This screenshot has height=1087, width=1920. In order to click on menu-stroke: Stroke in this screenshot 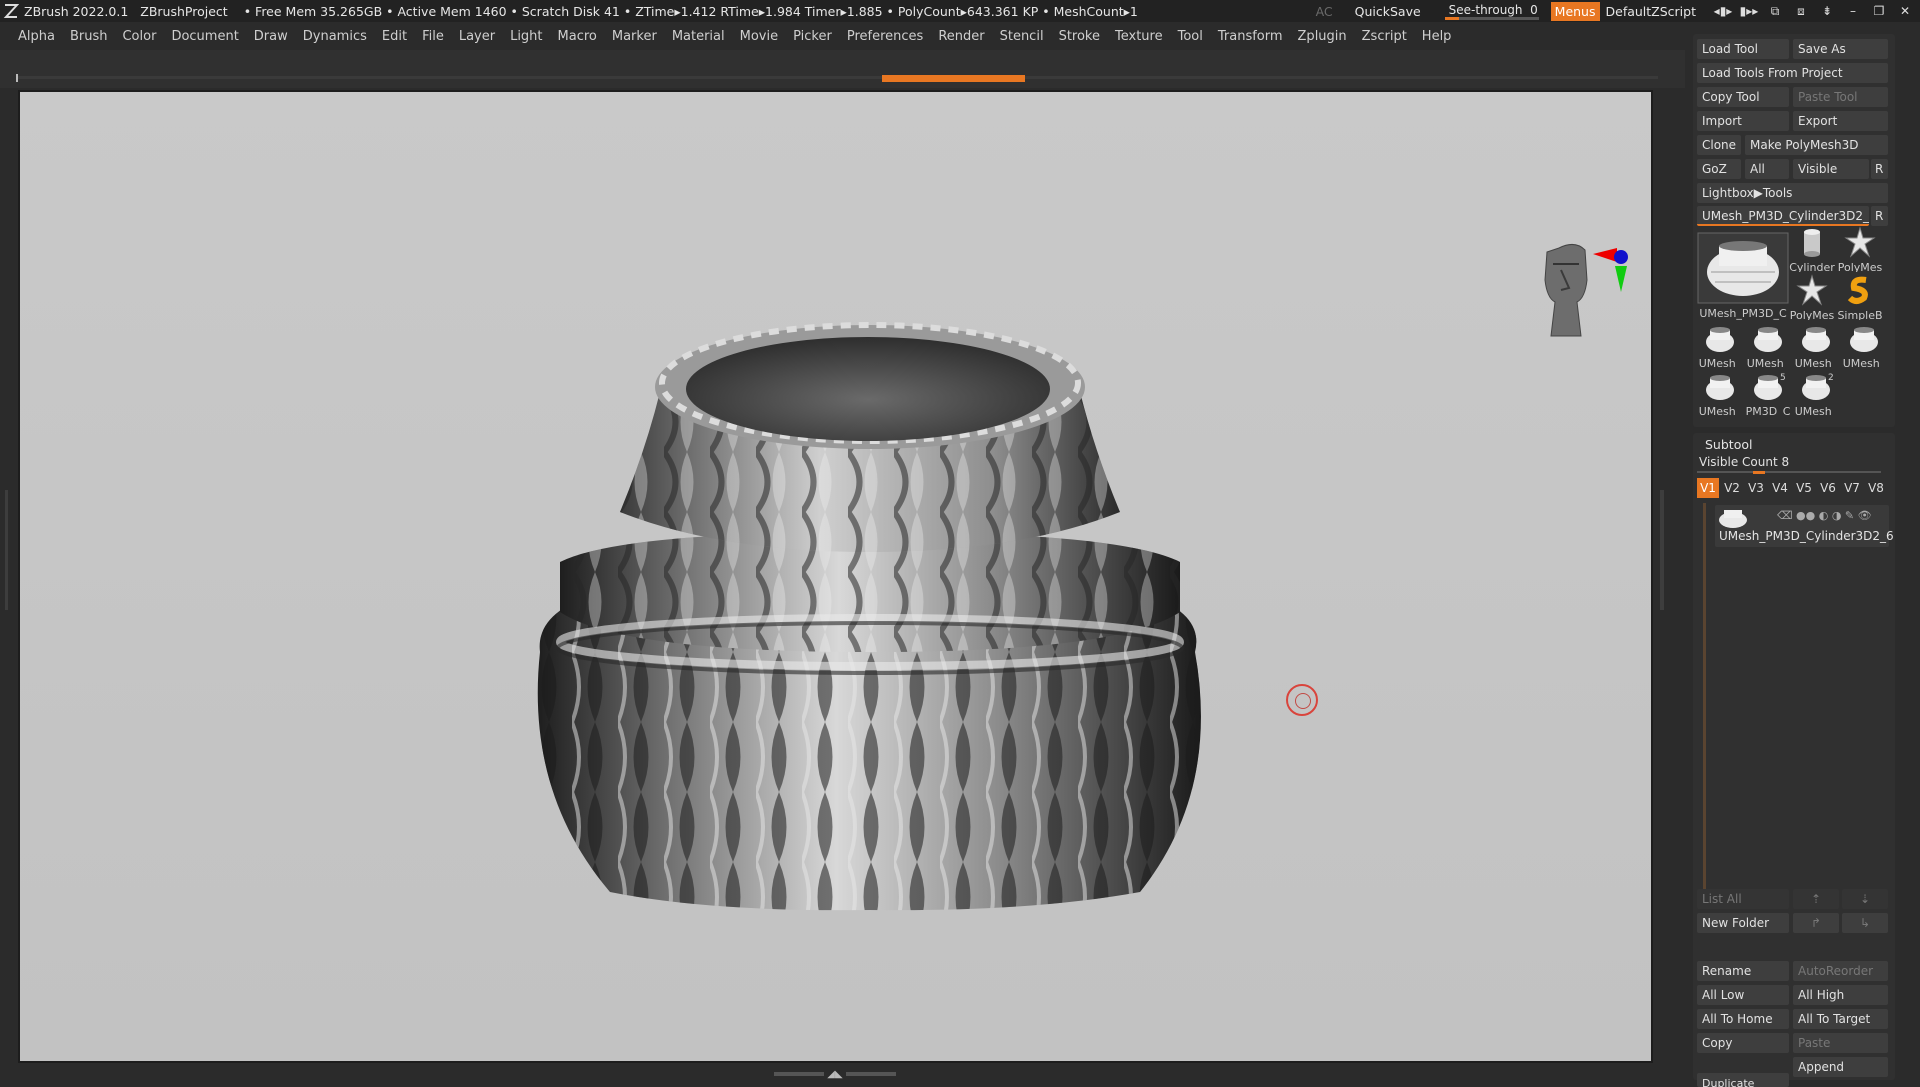, I will do `click(1079, 36)`.